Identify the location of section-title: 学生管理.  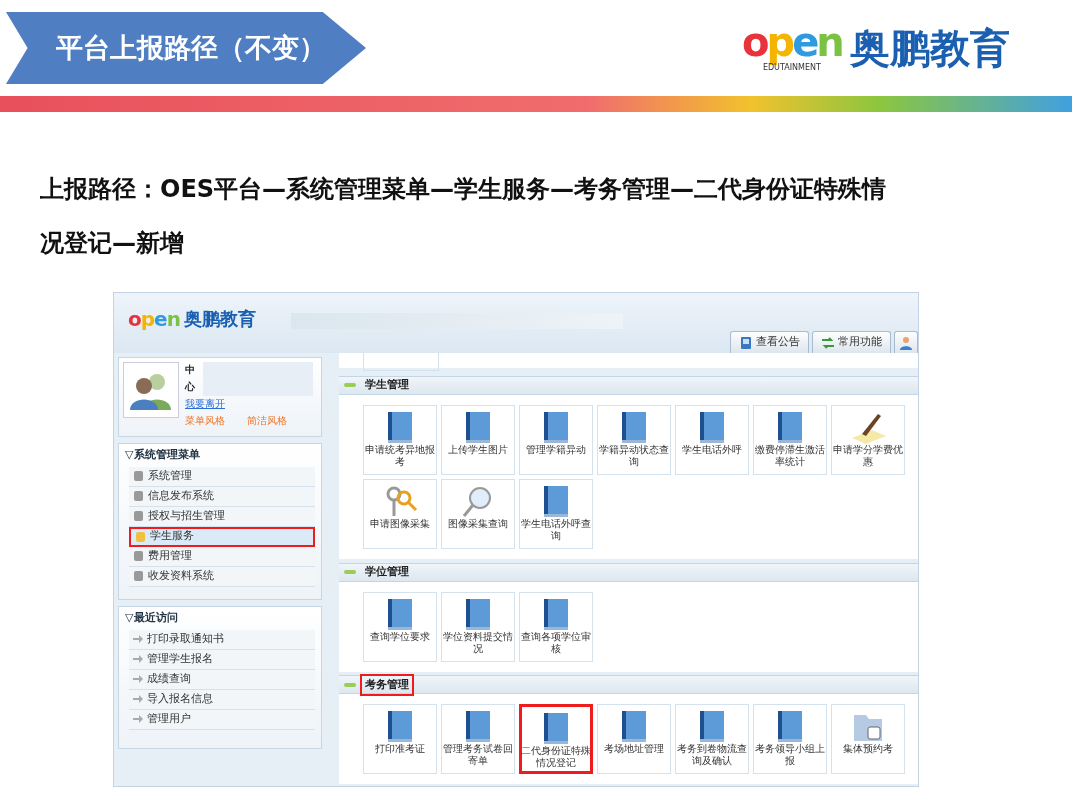
(387, 385).